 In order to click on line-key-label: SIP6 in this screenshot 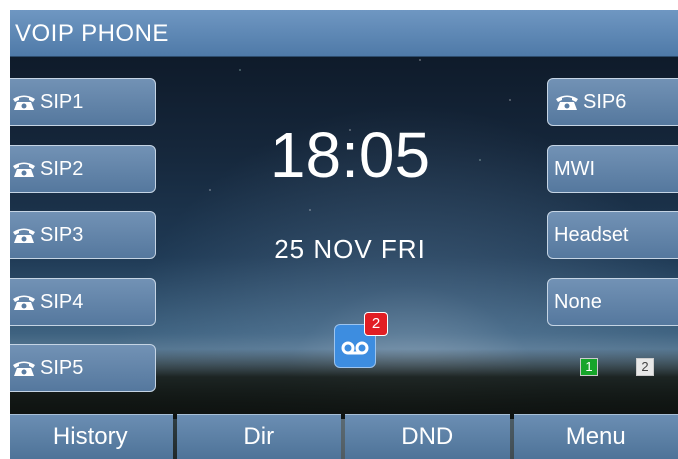, I will do `click(605, 101)`.